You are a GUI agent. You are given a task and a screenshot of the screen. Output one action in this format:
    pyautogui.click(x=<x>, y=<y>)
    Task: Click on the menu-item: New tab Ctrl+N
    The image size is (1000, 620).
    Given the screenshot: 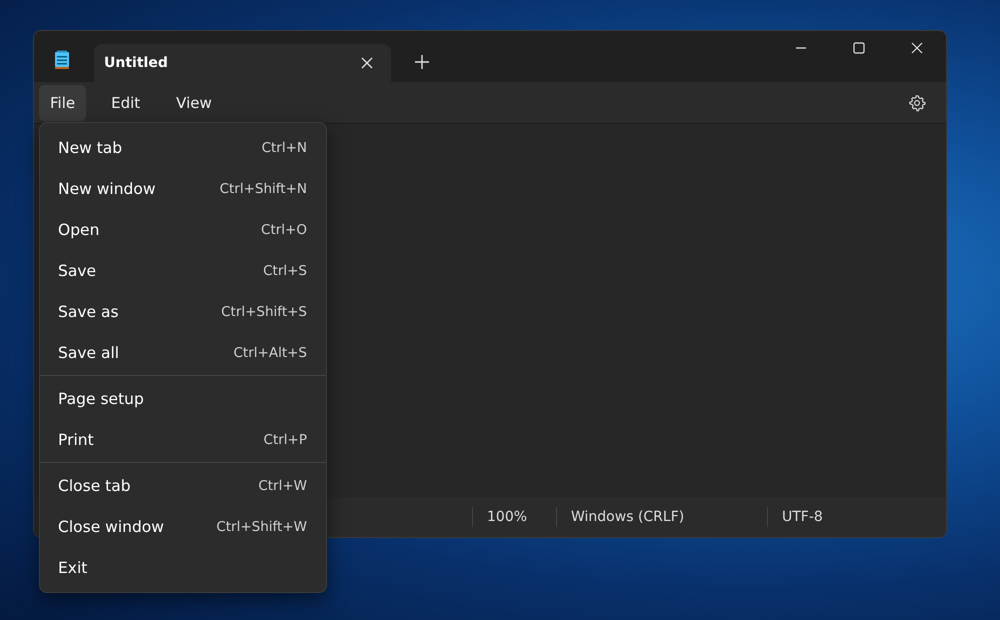 What is the action you would take?
    pyautogui.click(x=183, y=147)
    